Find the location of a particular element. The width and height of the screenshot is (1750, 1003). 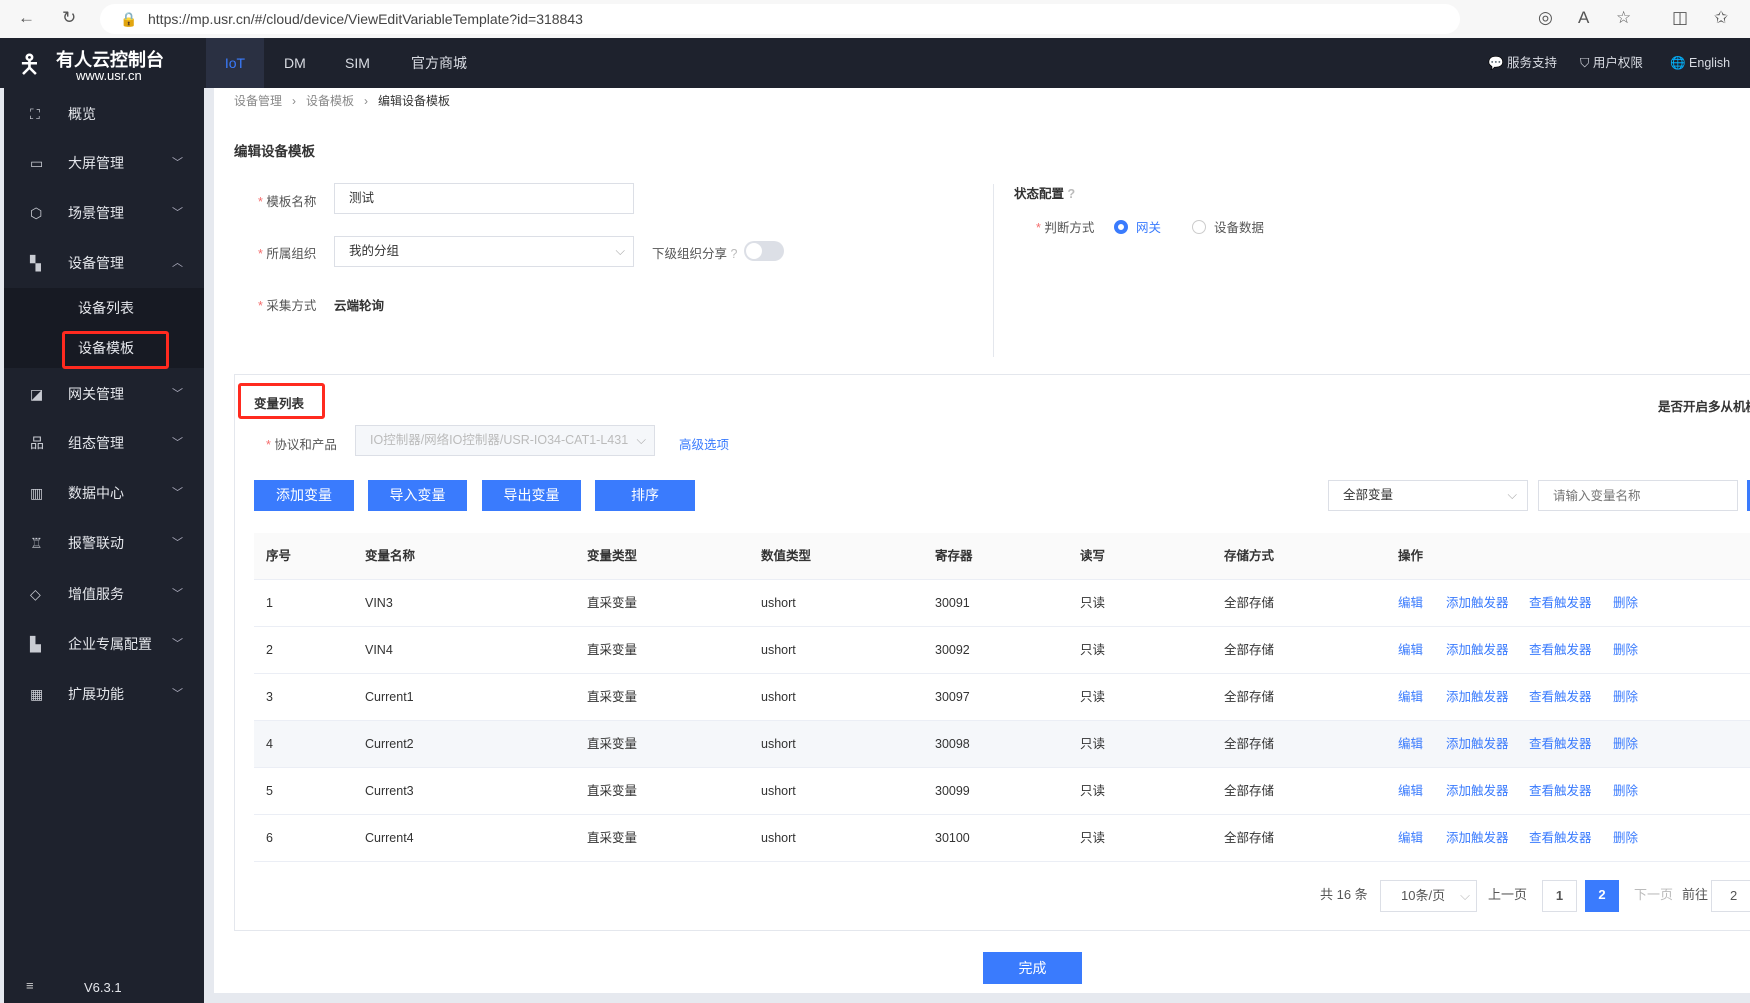

sidebar-item-0: ⛶ 概览 is located at coordinates (104, 114).